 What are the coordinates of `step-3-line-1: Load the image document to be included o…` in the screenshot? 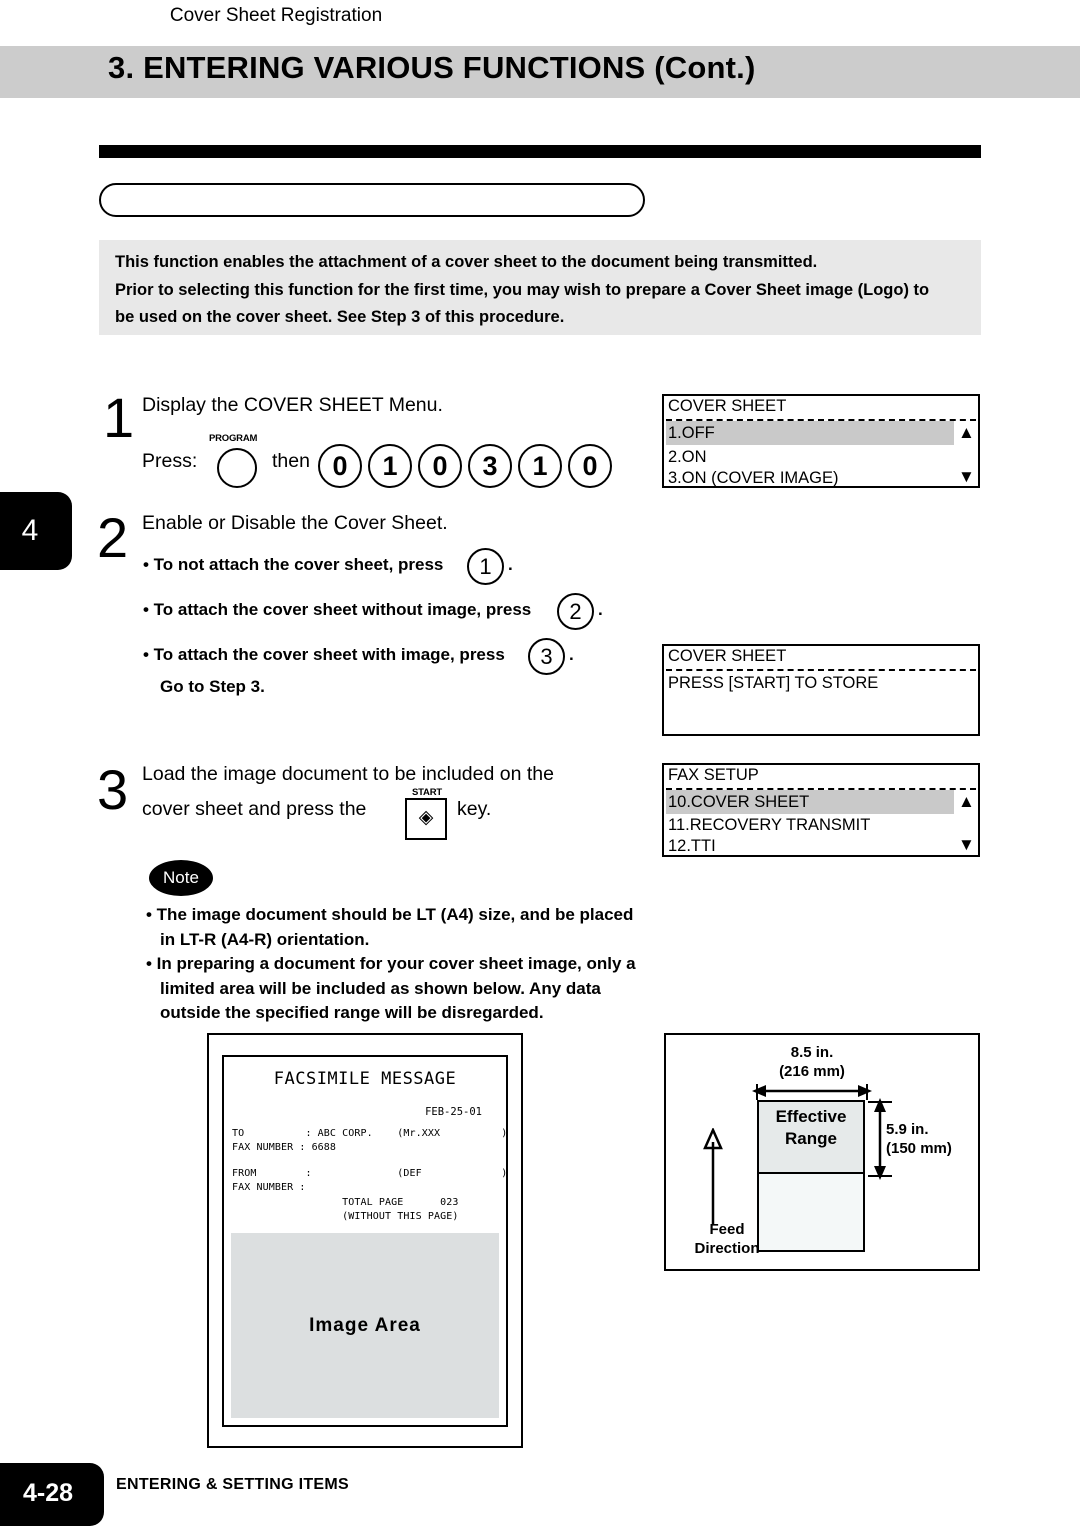 It's located at (348, 774).